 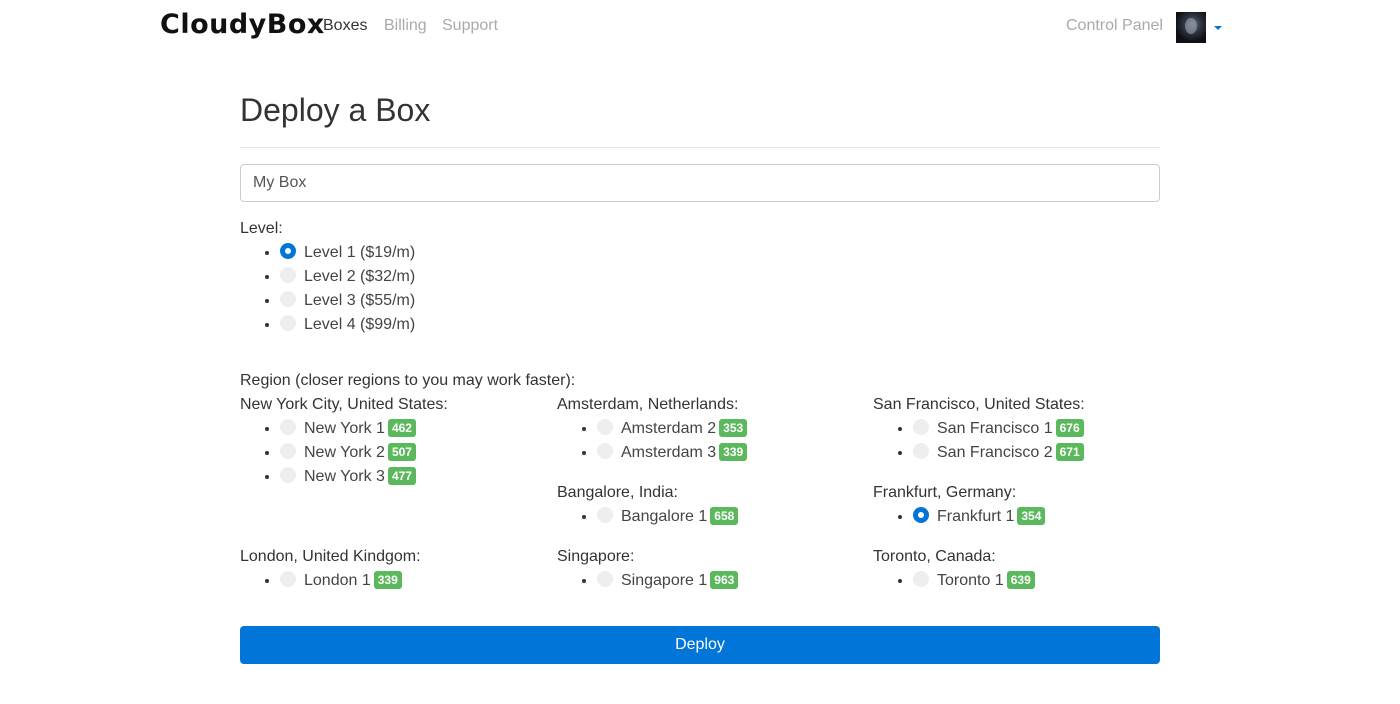 What do you see at coordinates (345, 26) in the screenshot?
I see `nav-boxes: Boxes` at bounding box center [345, 26].